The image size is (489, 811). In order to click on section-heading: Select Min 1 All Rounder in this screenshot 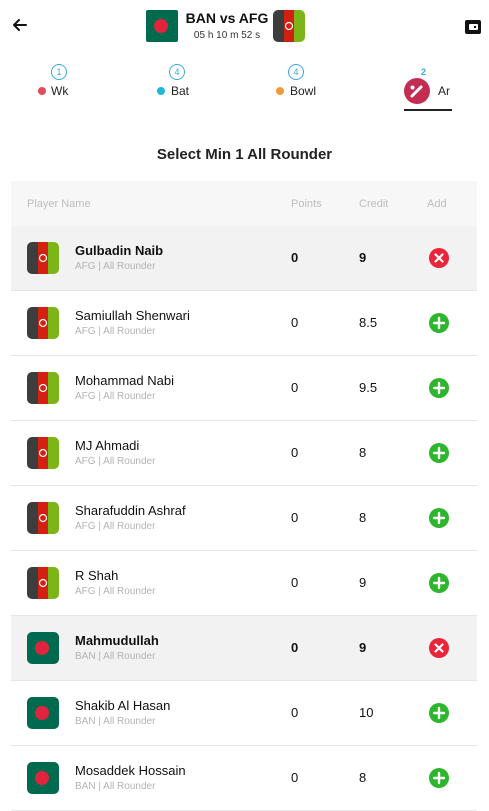, I will do `click(244, 154)`.